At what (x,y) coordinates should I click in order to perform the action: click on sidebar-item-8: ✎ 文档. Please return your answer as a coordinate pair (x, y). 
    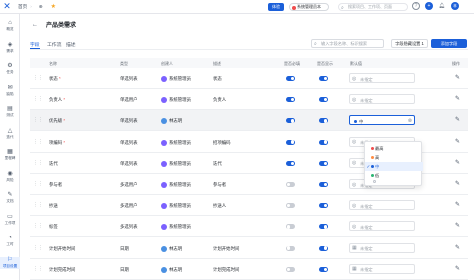
    Looking at the image, I should click on (10, 198).